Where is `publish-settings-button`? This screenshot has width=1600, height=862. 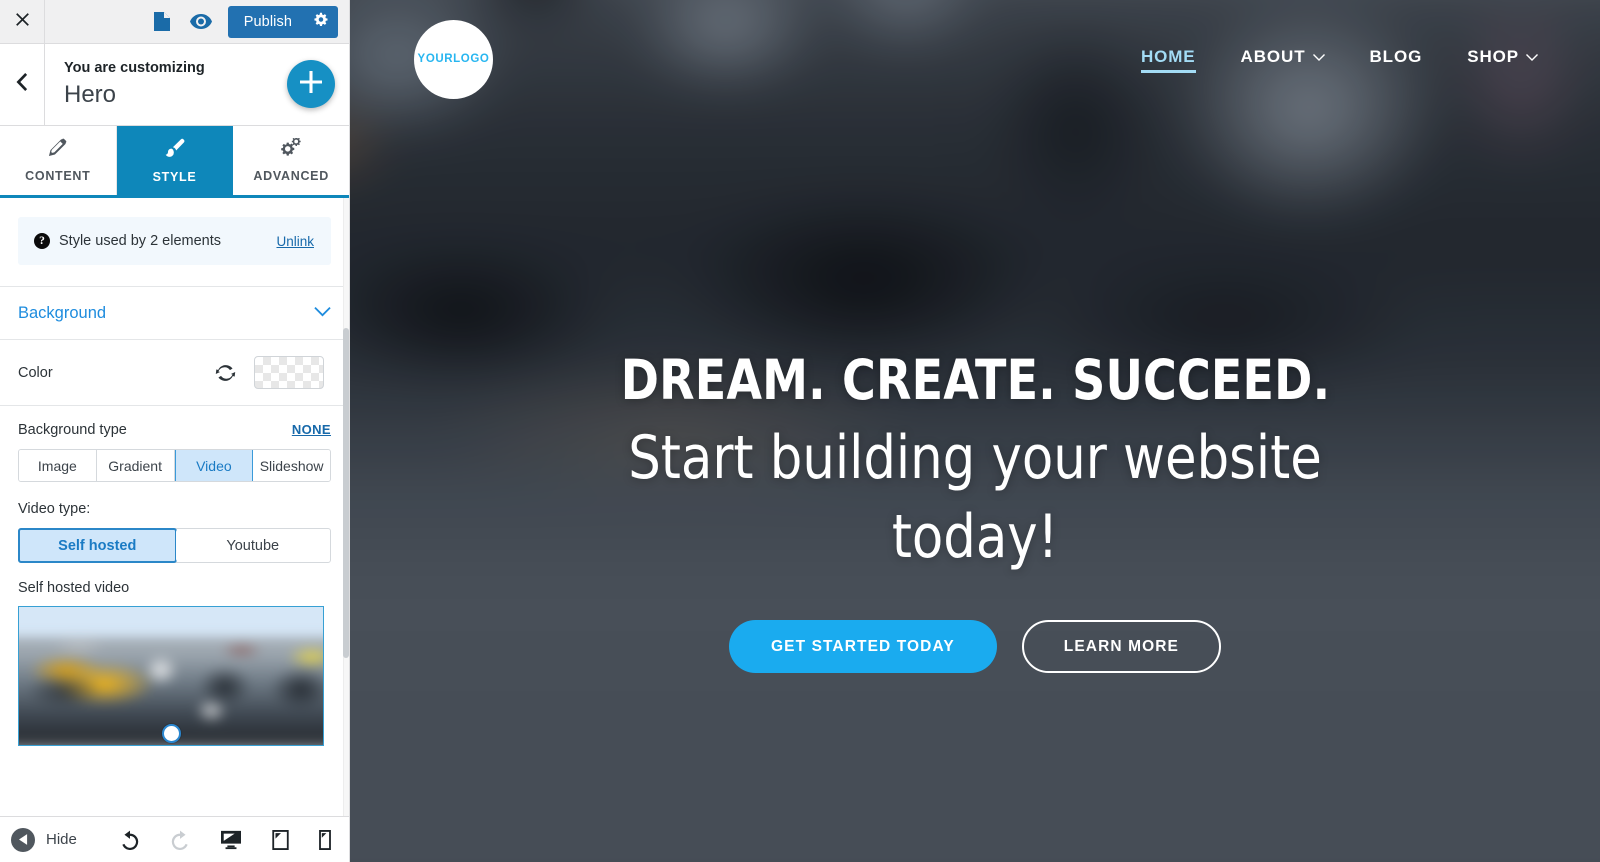 publish-settings-button is located at coordinates (321, 22).